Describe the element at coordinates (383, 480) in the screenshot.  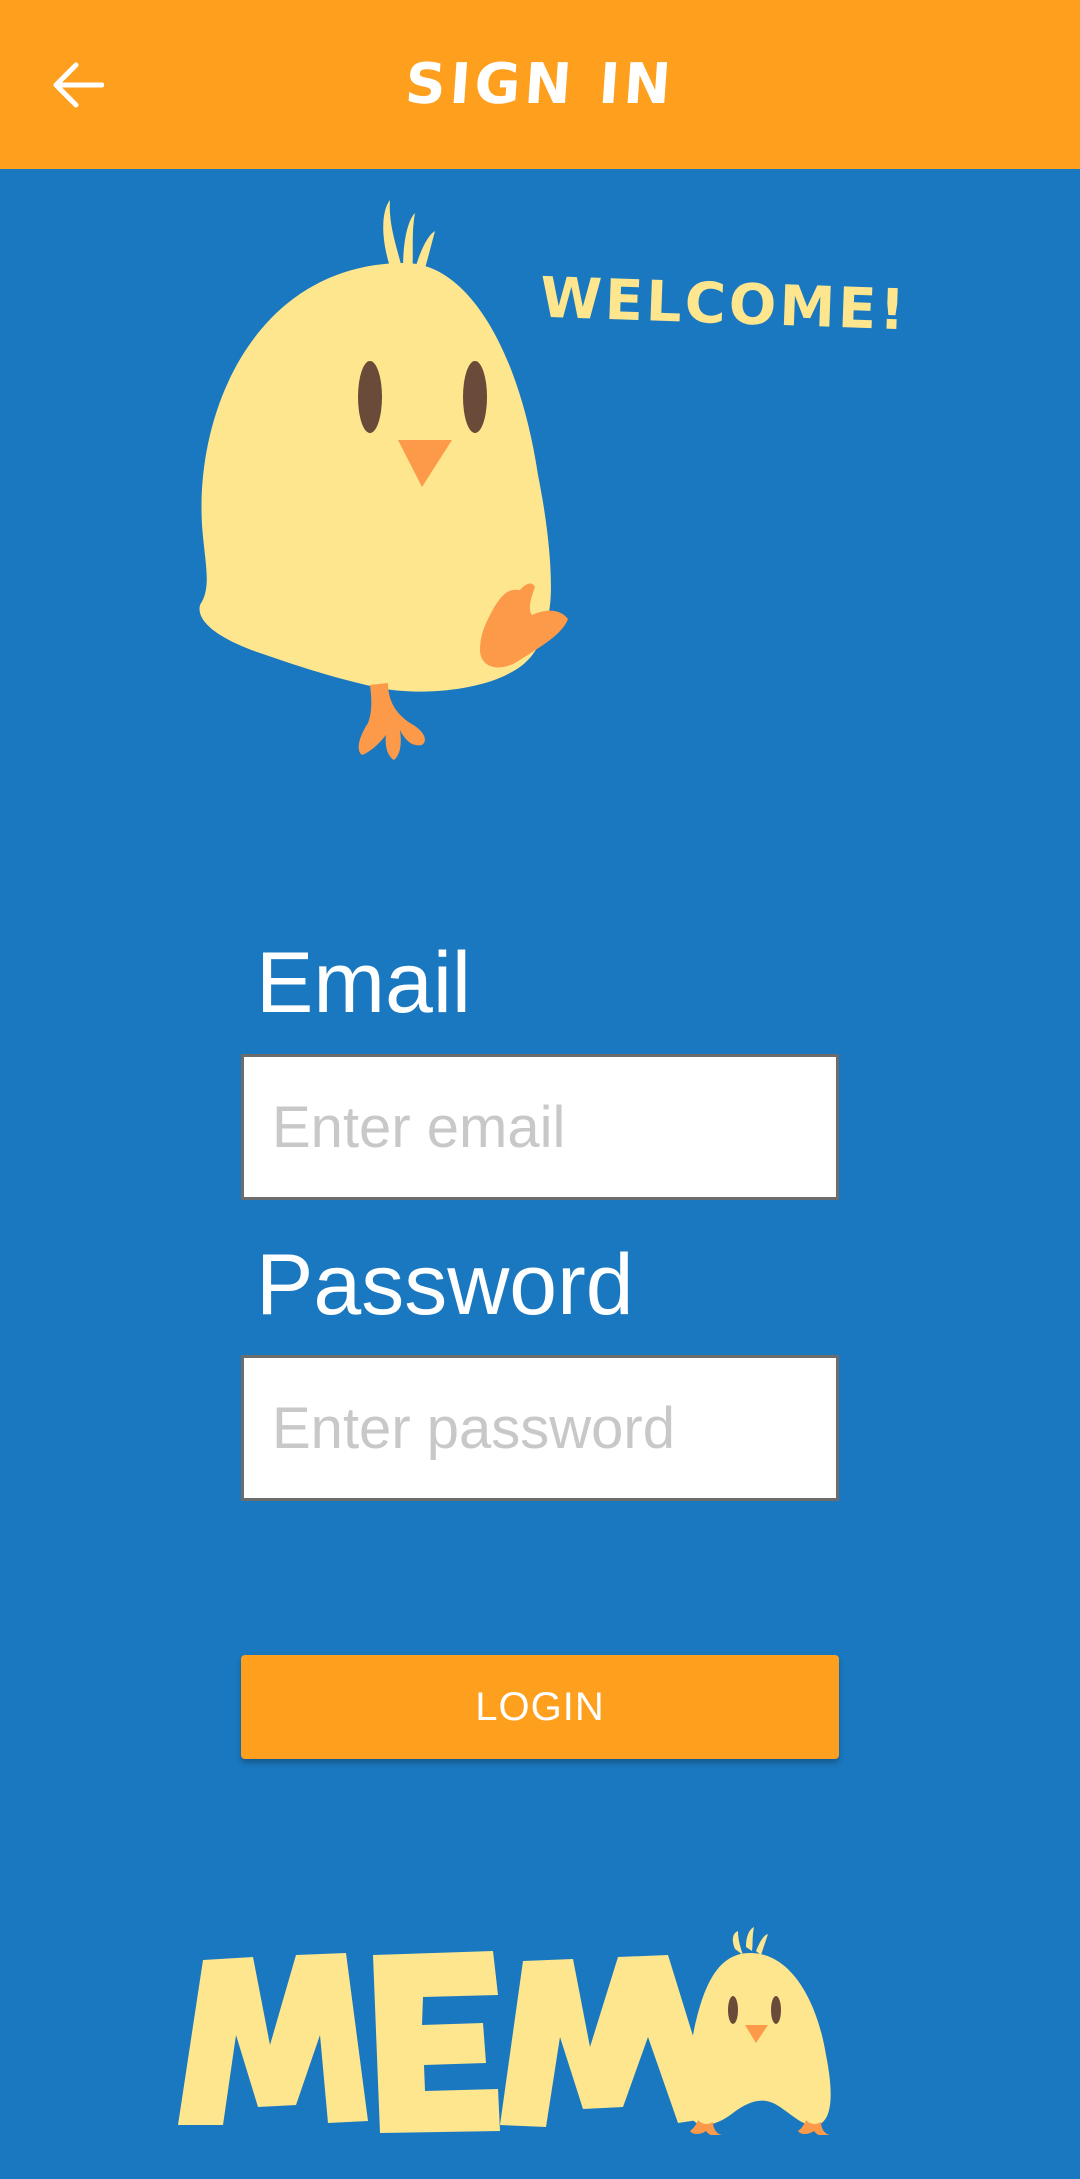
I see `chick-mascot-illustration` at that location.